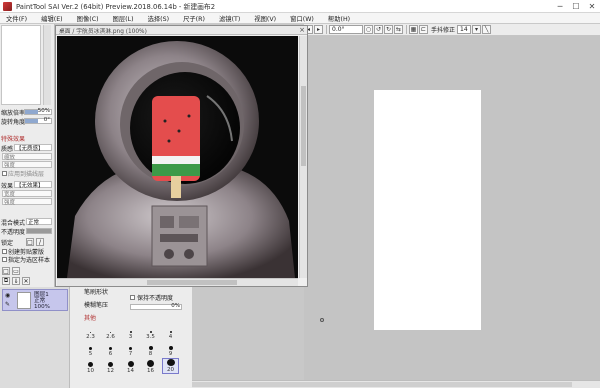 Image resolution: width=600 pixels, height=388 pixels. What do you see at coordinates (7, 304) in the screenshot?
I see `brush-icon: ✎` at bounding box center [7, 304].